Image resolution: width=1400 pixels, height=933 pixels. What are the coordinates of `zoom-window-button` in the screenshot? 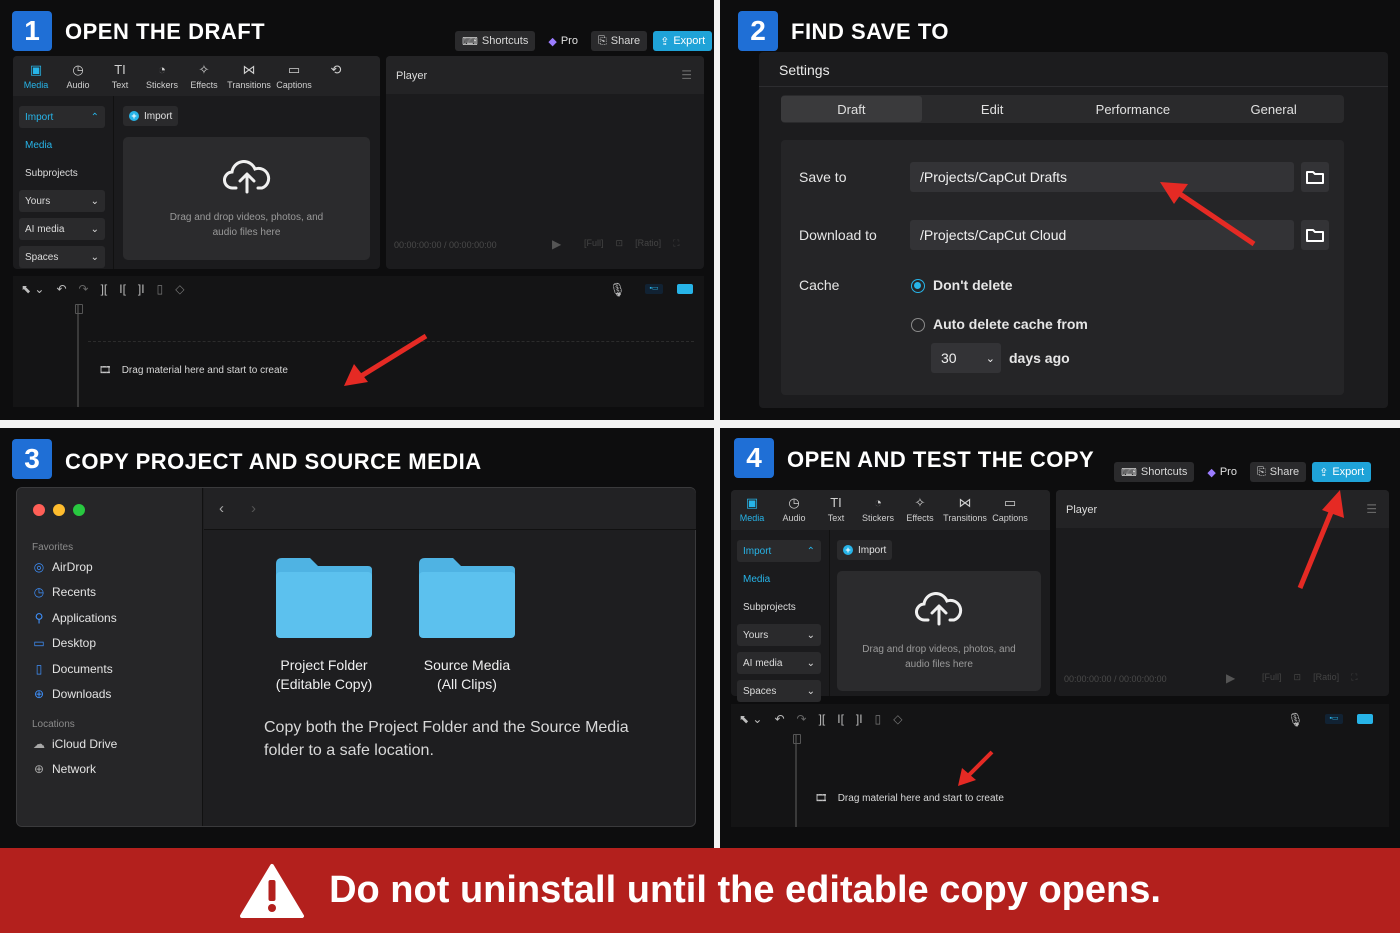 It's located at (79, 510).